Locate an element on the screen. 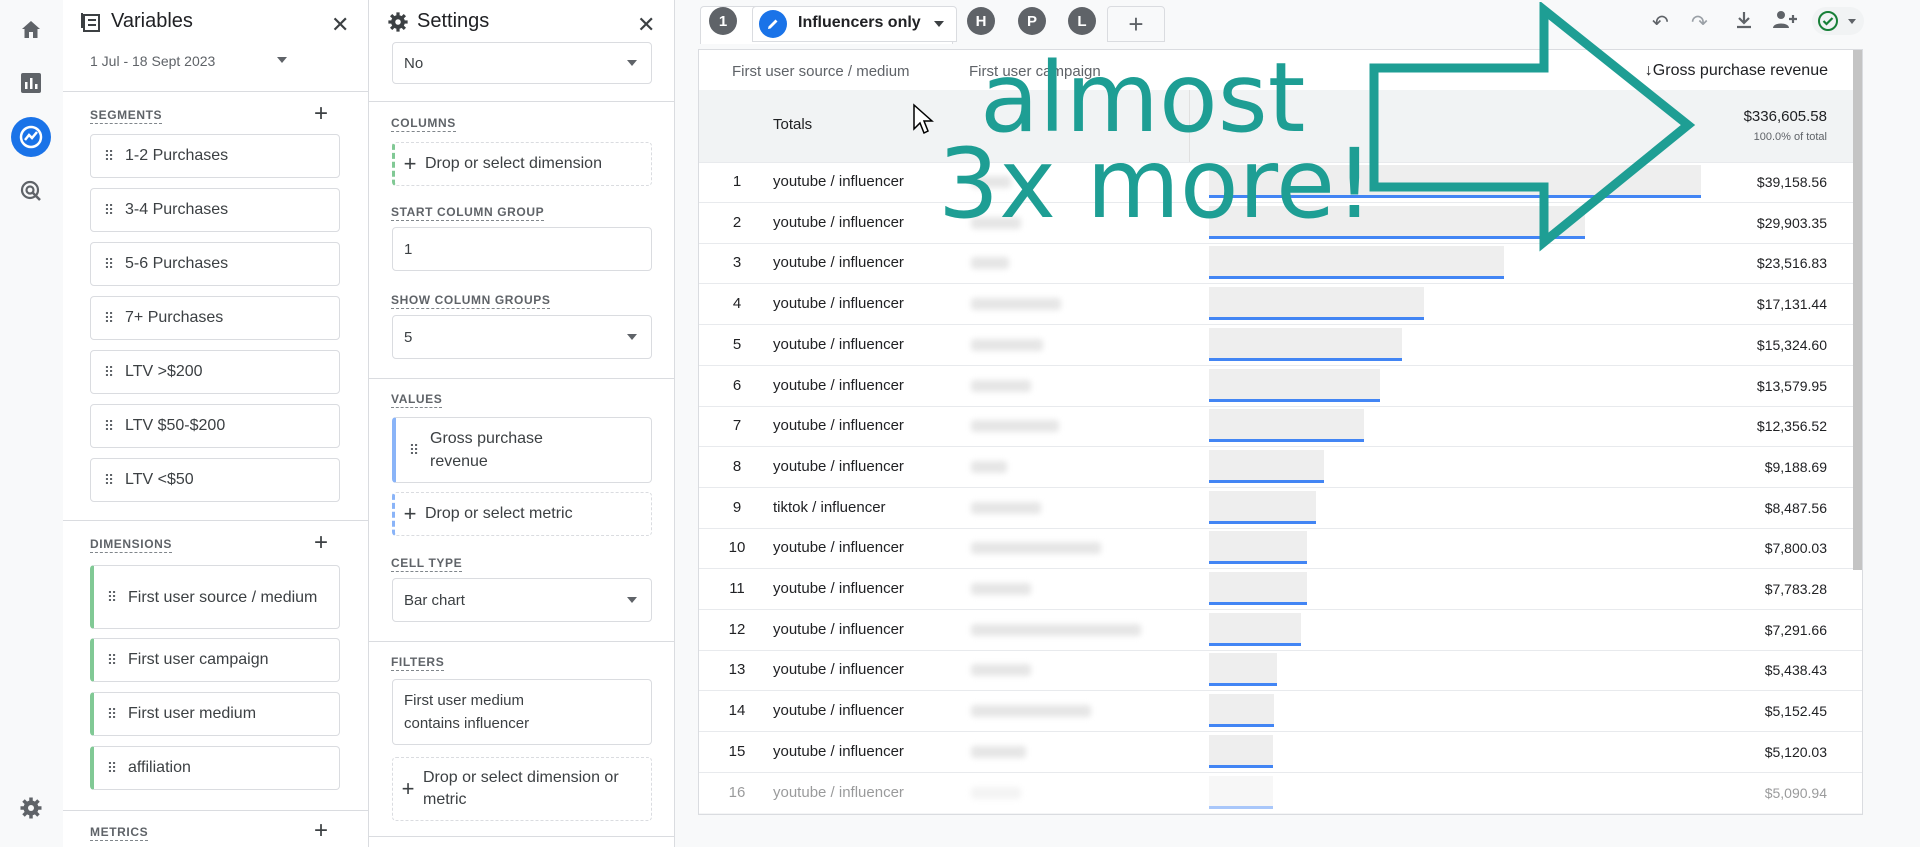 The height and width of the screenshot is (847, 1920). row-index: 10 is located at coordinates (737, 548).